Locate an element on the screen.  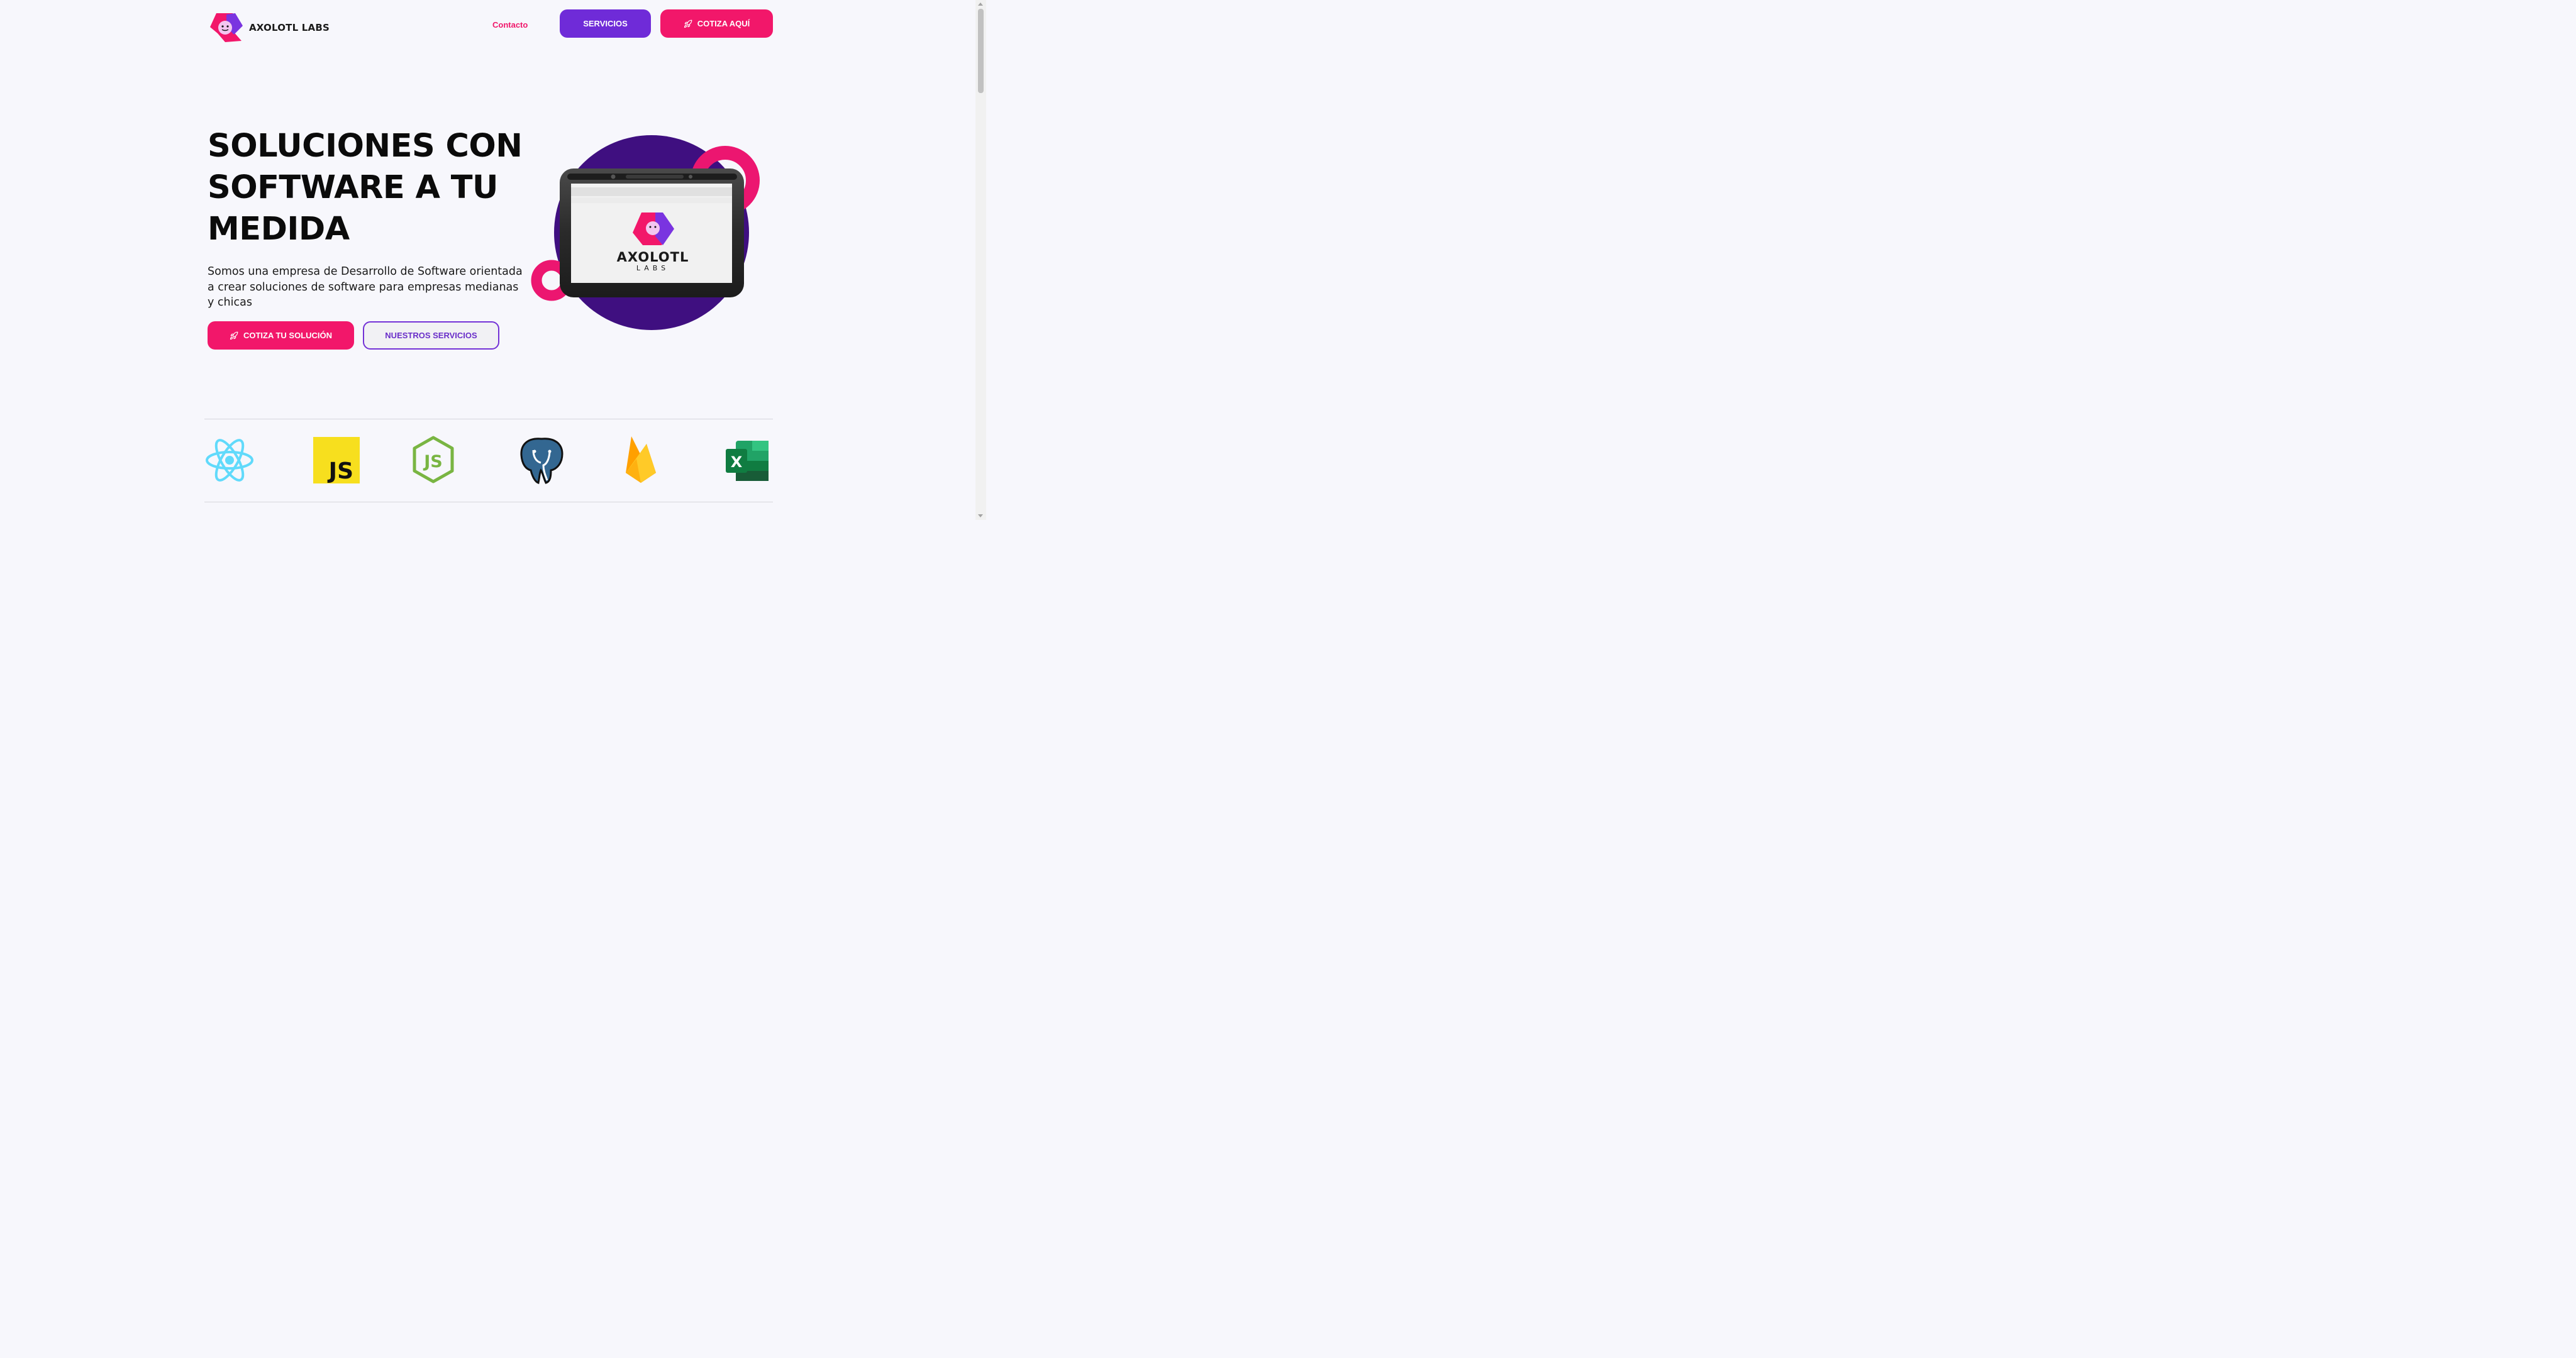
servicios-label: SERVICIOS is located at coordinates (605, 23).